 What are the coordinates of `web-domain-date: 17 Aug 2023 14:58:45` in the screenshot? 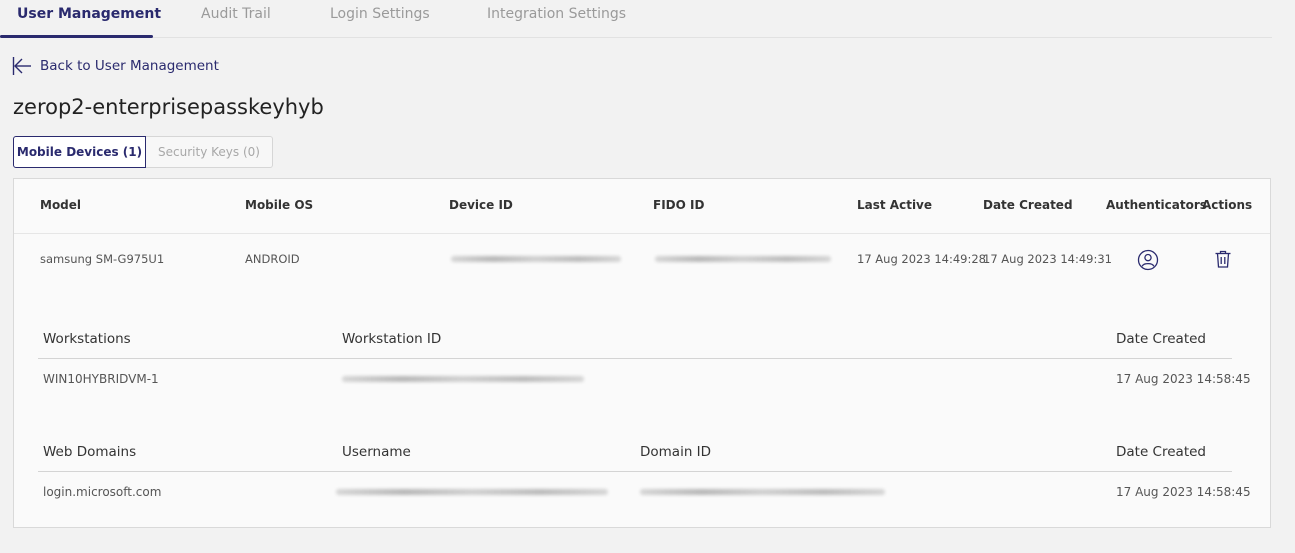 It's located at (1183, 492).